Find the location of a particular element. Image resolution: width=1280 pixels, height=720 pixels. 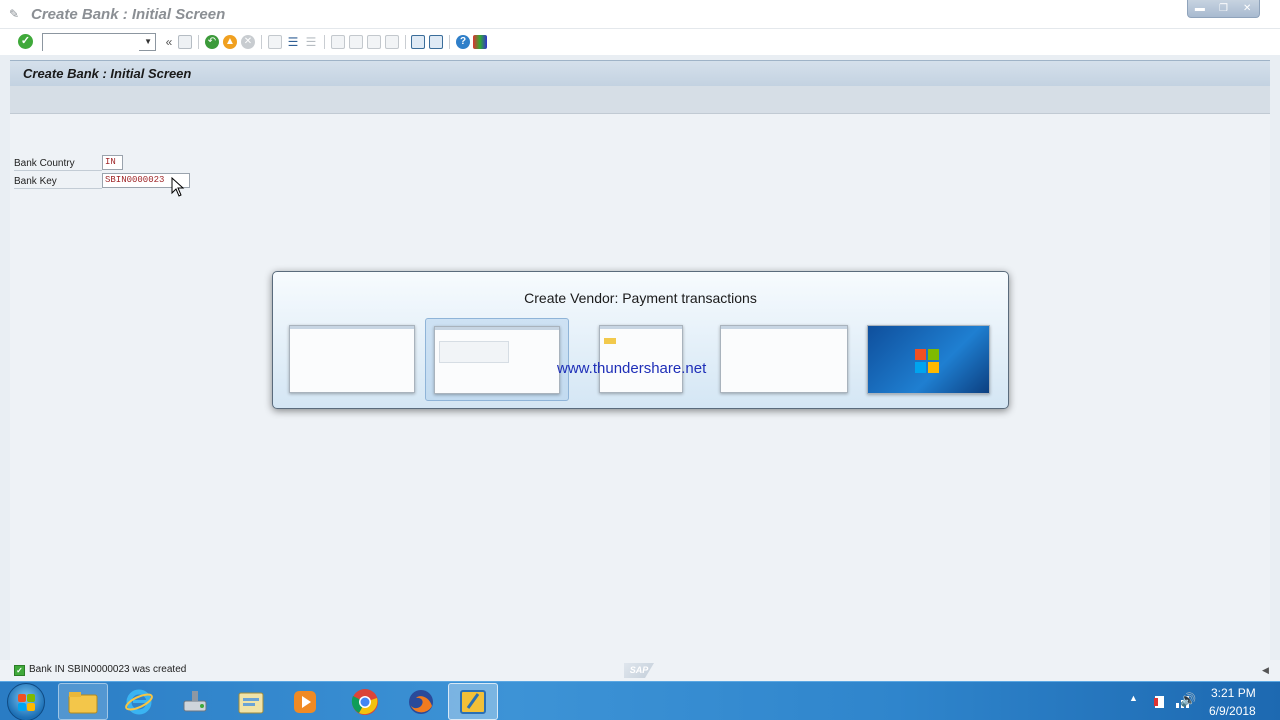

action-center-icon is located at coordinates (1160, 702).